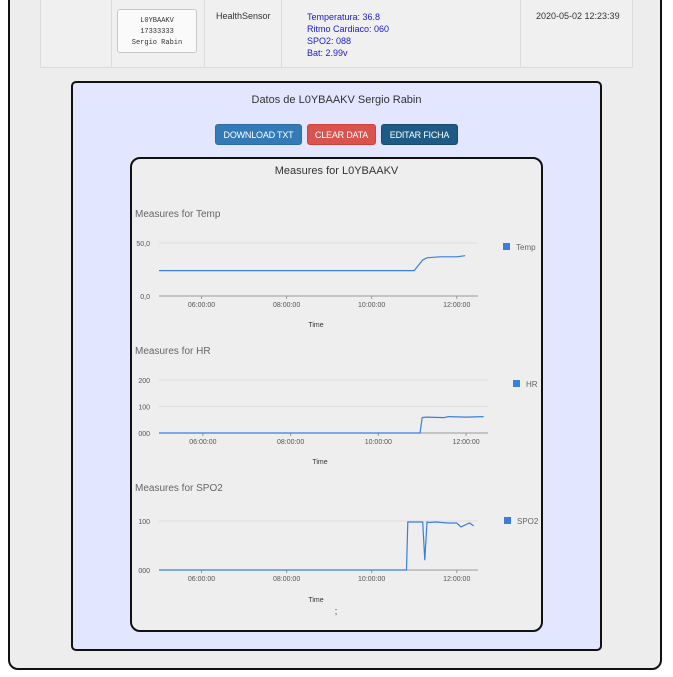  I want to click on legend-label: Temp, so click(526, 247).